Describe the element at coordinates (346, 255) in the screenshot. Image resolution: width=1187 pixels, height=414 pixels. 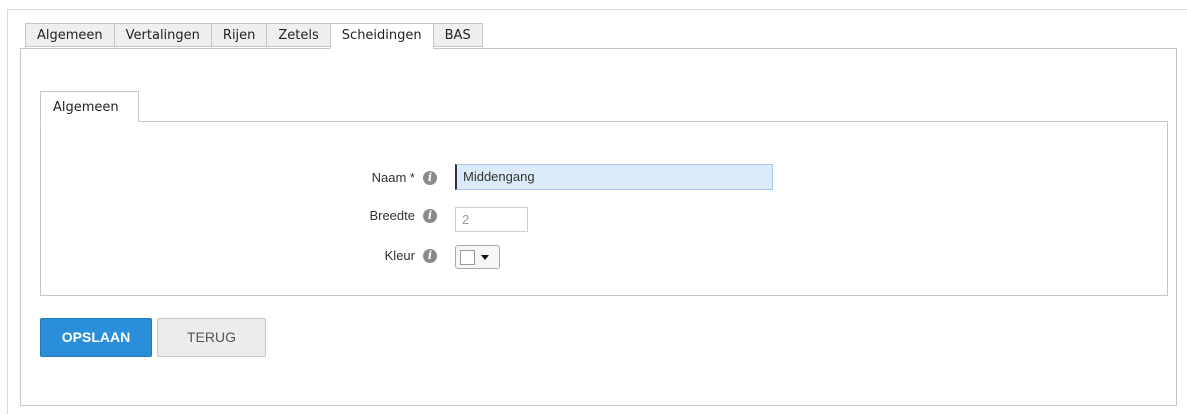
I see `color-row: Kleur i` at that location.